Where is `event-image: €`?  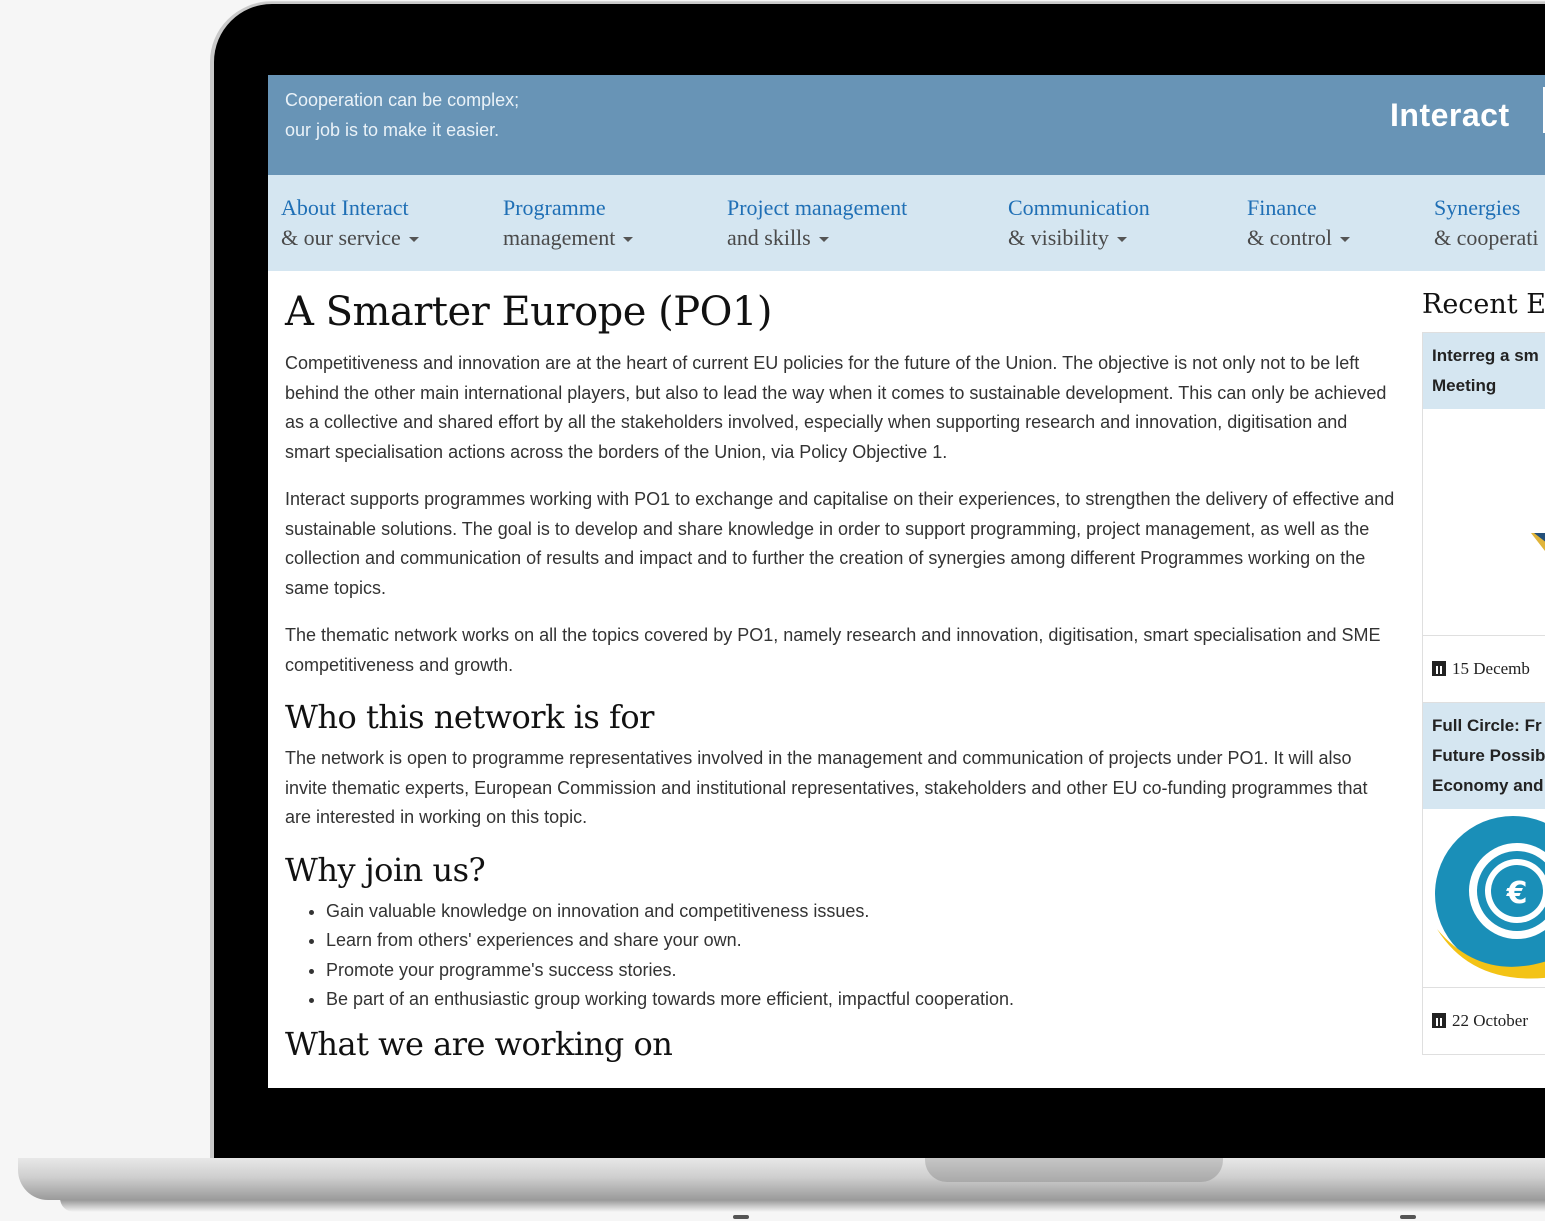 event-image: € is located at coordinates (1484, 898).